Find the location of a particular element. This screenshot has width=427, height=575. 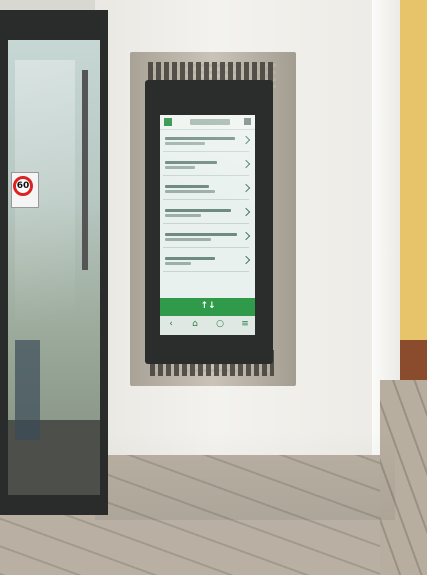

speed-limit-value: 60 is located at coordinates (23, 186).